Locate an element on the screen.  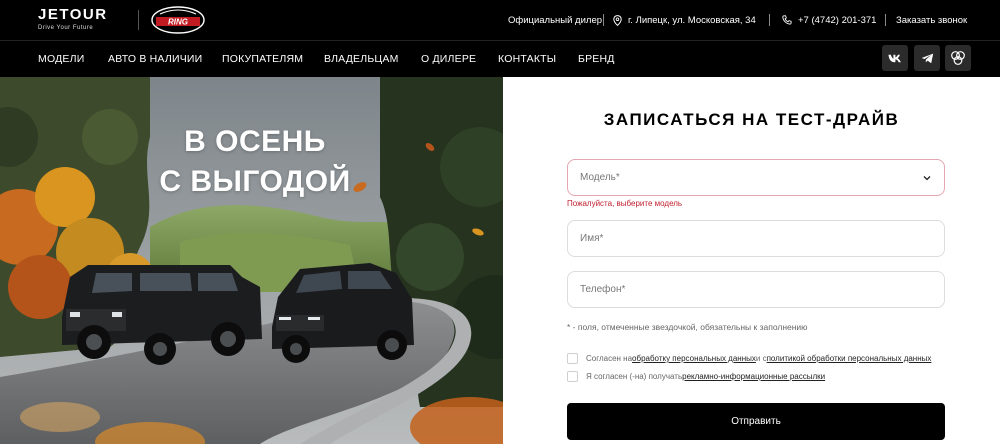
consent-personal-data-checkbox is located at coordinates (572, 358).